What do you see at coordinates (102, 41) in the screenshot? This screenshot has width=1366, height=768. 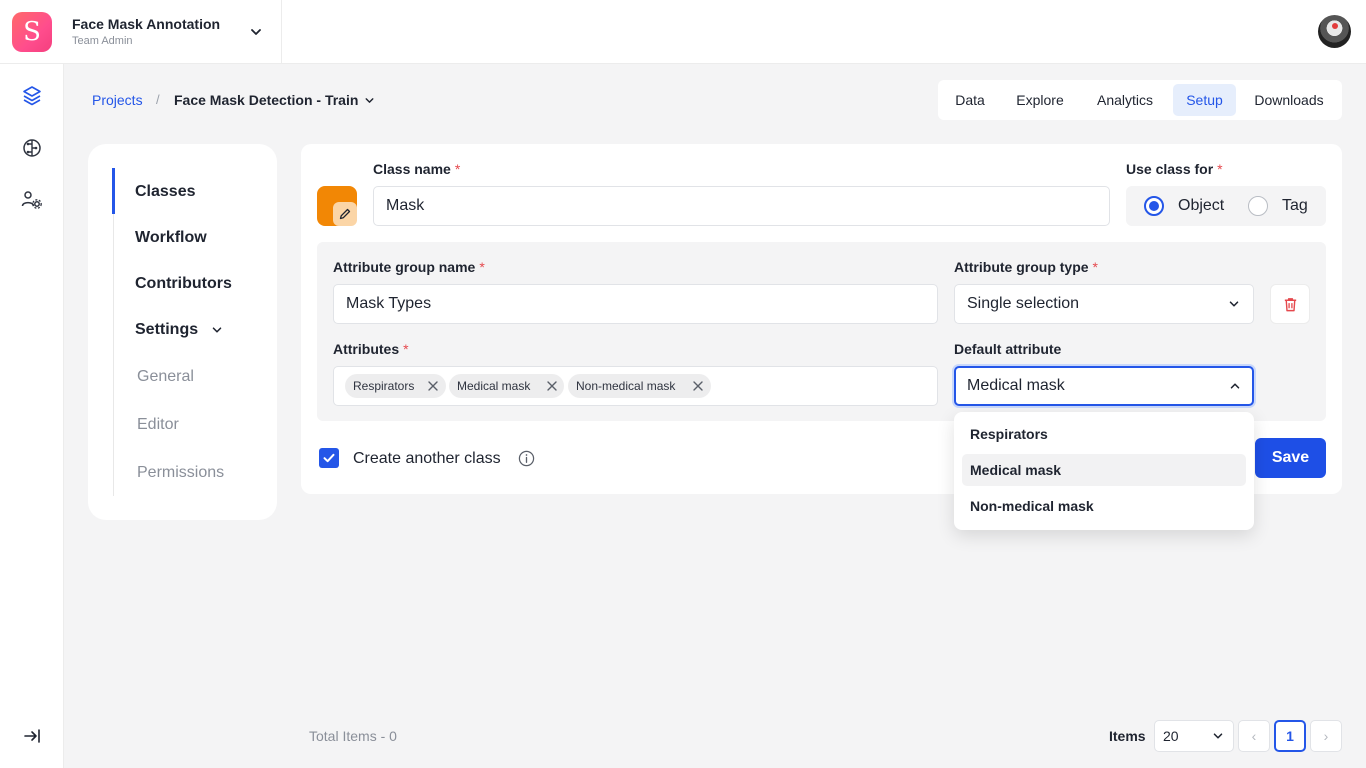 I see `team-role: Team Admin` at bounding box center [102, 41].